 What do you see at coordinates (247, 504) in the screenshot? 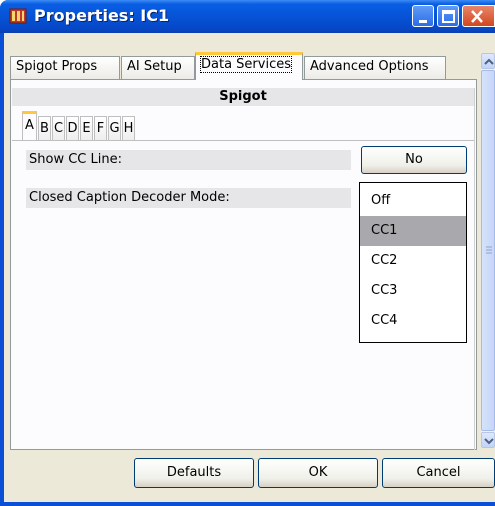
I see `window-bottom-border` at bounding box center [247, 504].